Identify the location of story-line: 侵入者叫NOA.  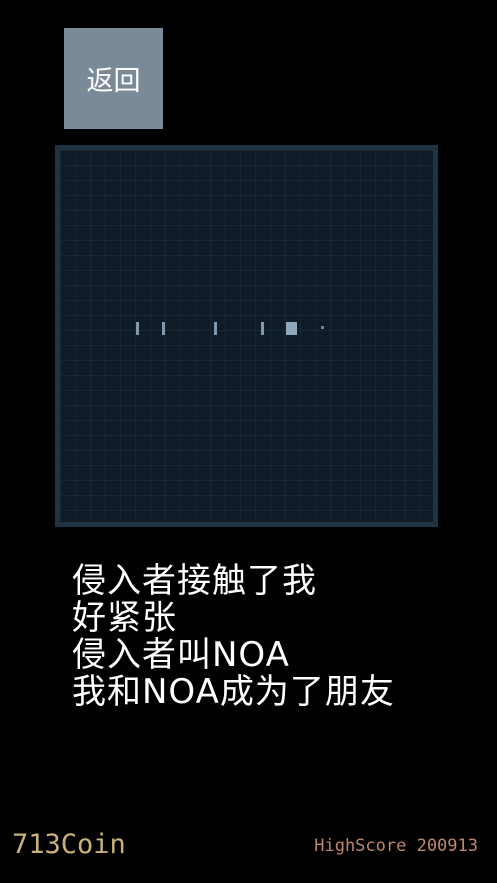
(181, 655).